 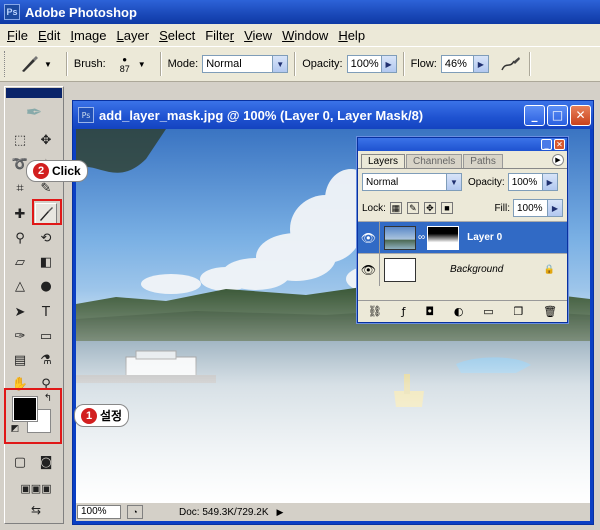 What do you see at coordinates (258, 35) in the screenshot?
I see `menu-item: View` at bounding box center [258, 35].